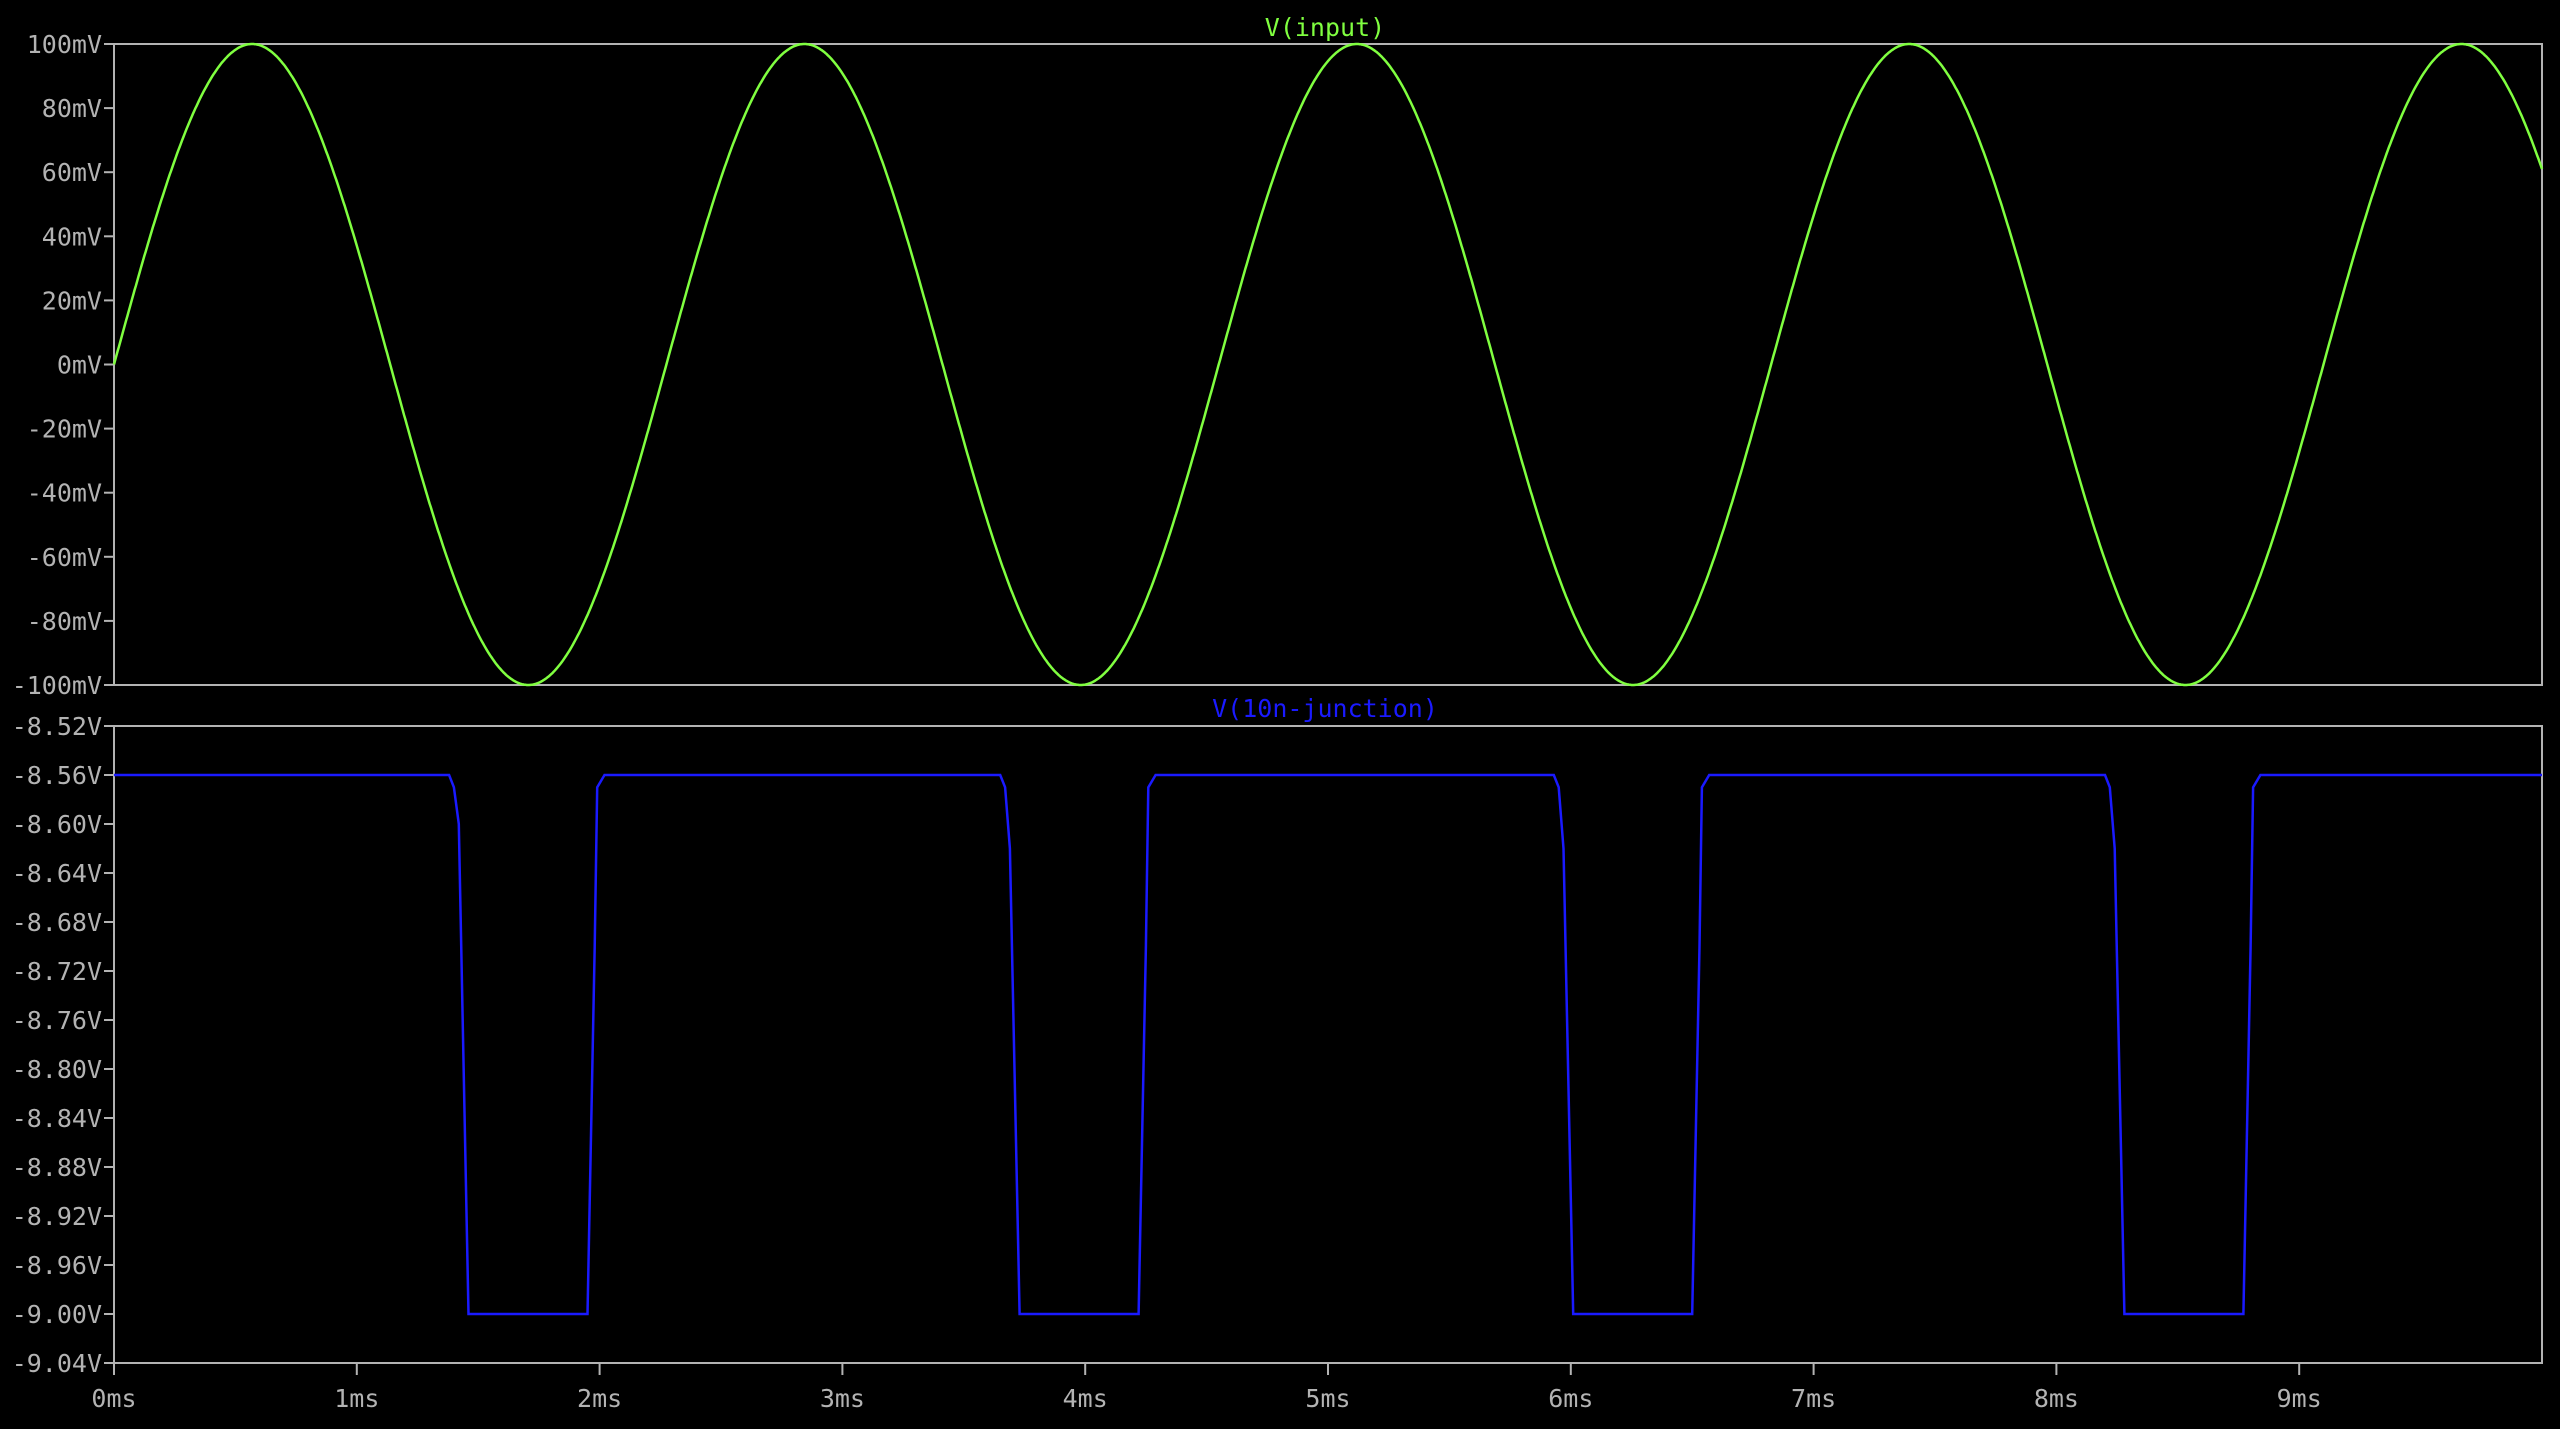 Image resolution: width=2560 pixels, height=1429 pixels. What do you see at coordinates (2056, 1398) in the screenshot?
I see `x-tick-label: 8ms` at bounding box center [2056, 1398].